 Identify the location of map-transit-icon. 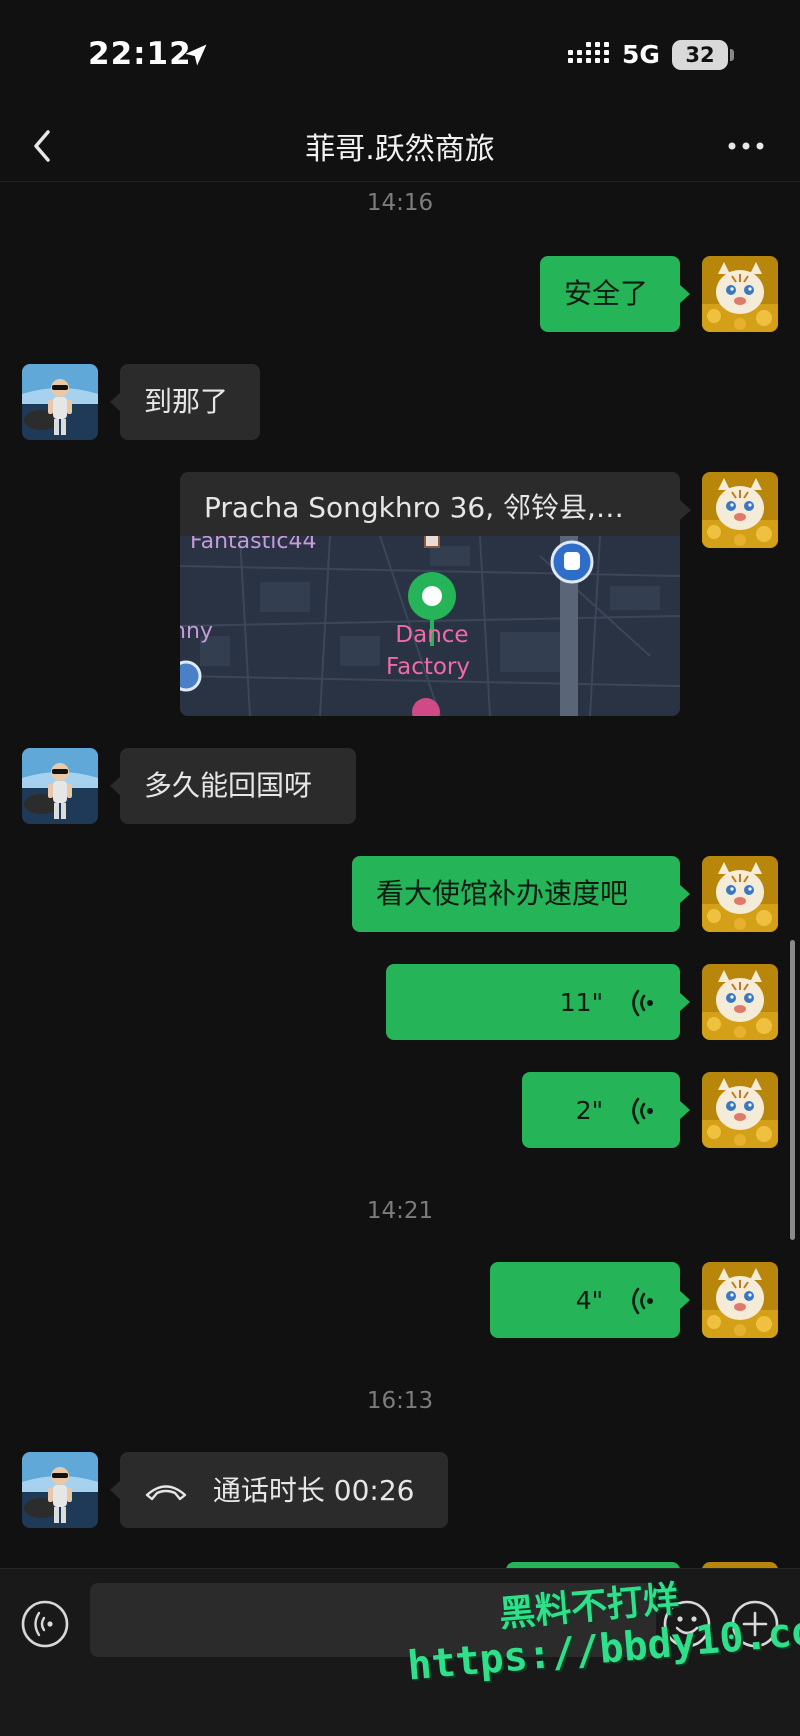
(191, 676).